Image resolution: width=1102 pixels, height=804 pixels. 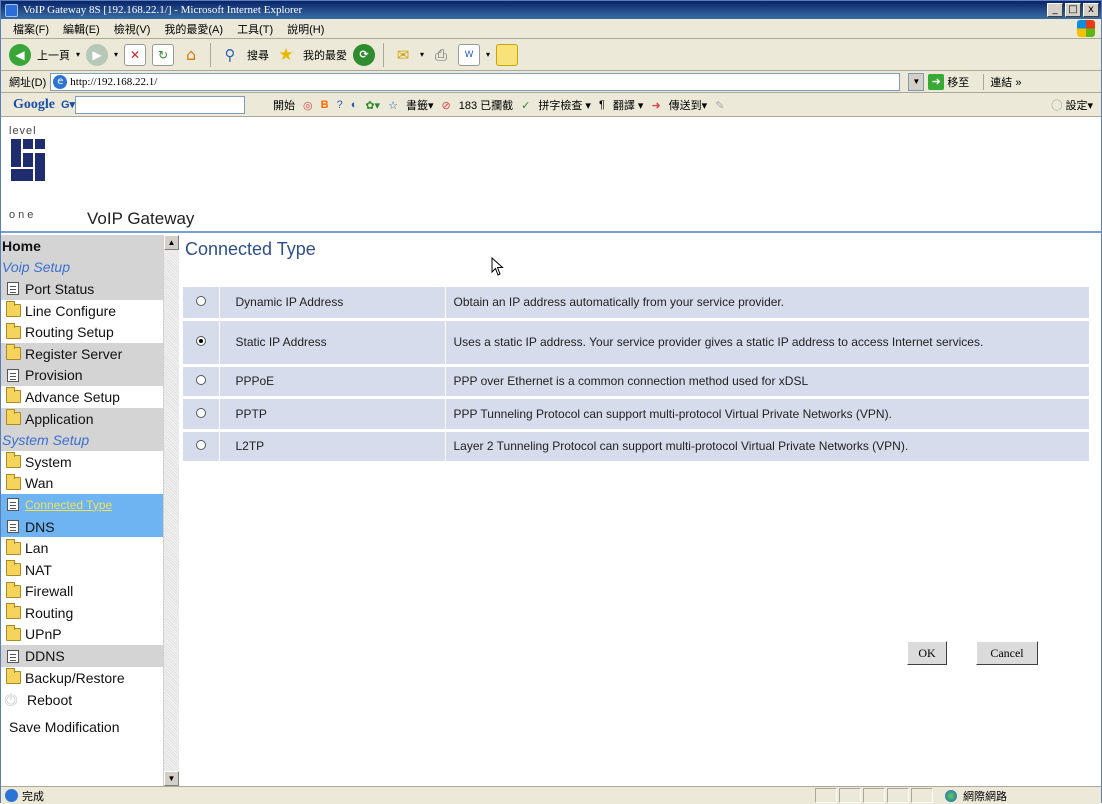 What do you see at coordinates (82, 267) in the screenshot?
I see `sidebar-section-voip-setup: Voip Setup` at bounding box center [82, 267].